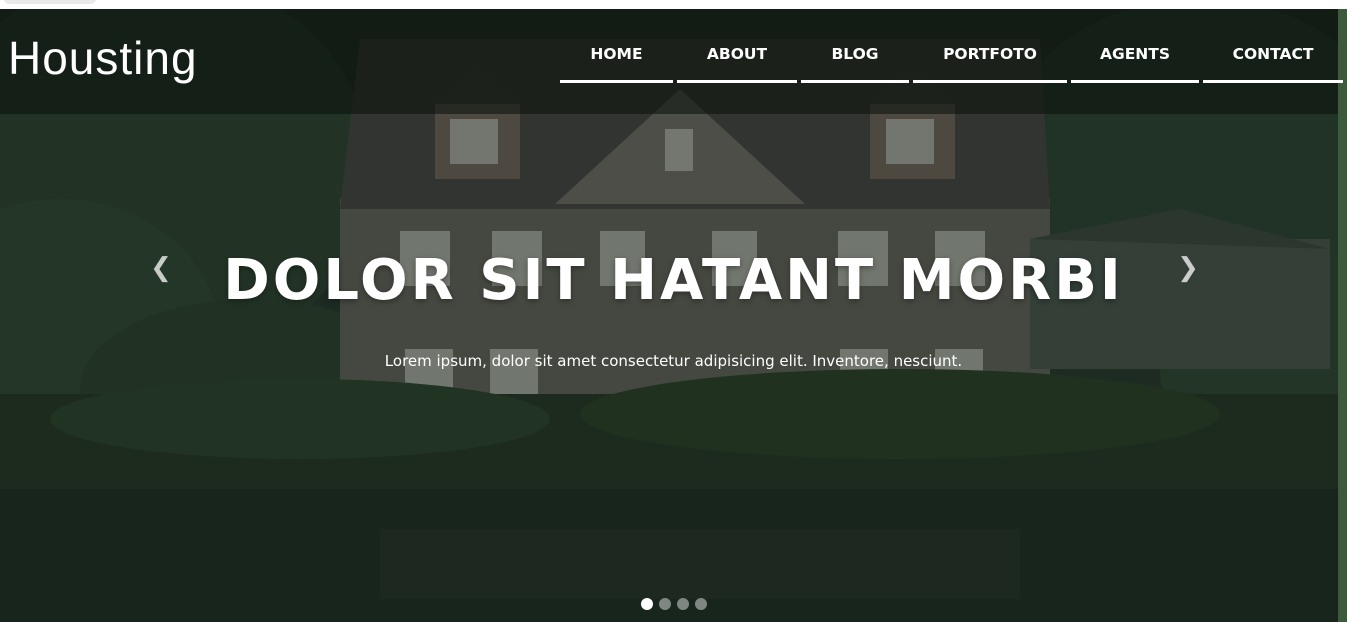  Describe the element at coordinates (50, 2) in the screenshot. I see `browser-tab-edge` at that location.